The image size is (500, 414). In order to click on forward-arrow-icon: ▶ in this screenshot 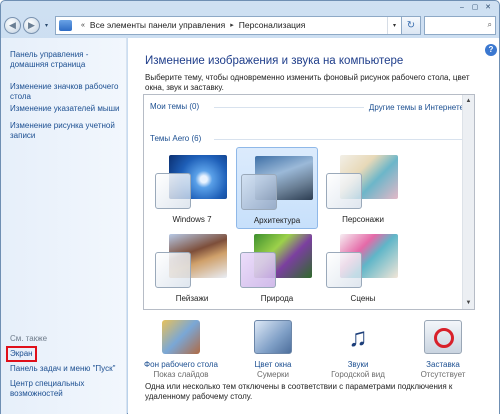, I will do `click(31, 24)`.